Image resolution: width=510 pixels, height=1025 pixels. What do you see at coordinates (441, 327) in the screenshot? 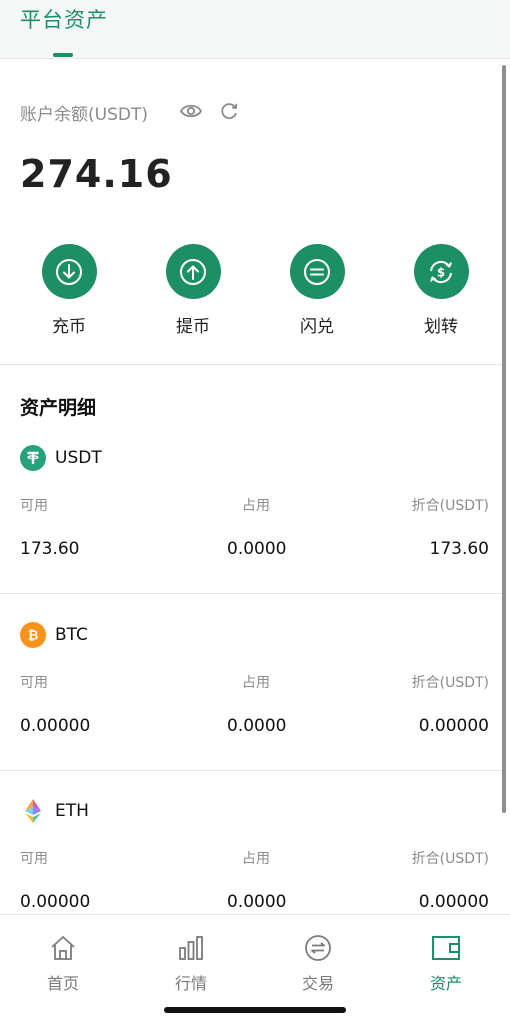
I see `transfer-label: 划转` at bounding box center [441, 327].